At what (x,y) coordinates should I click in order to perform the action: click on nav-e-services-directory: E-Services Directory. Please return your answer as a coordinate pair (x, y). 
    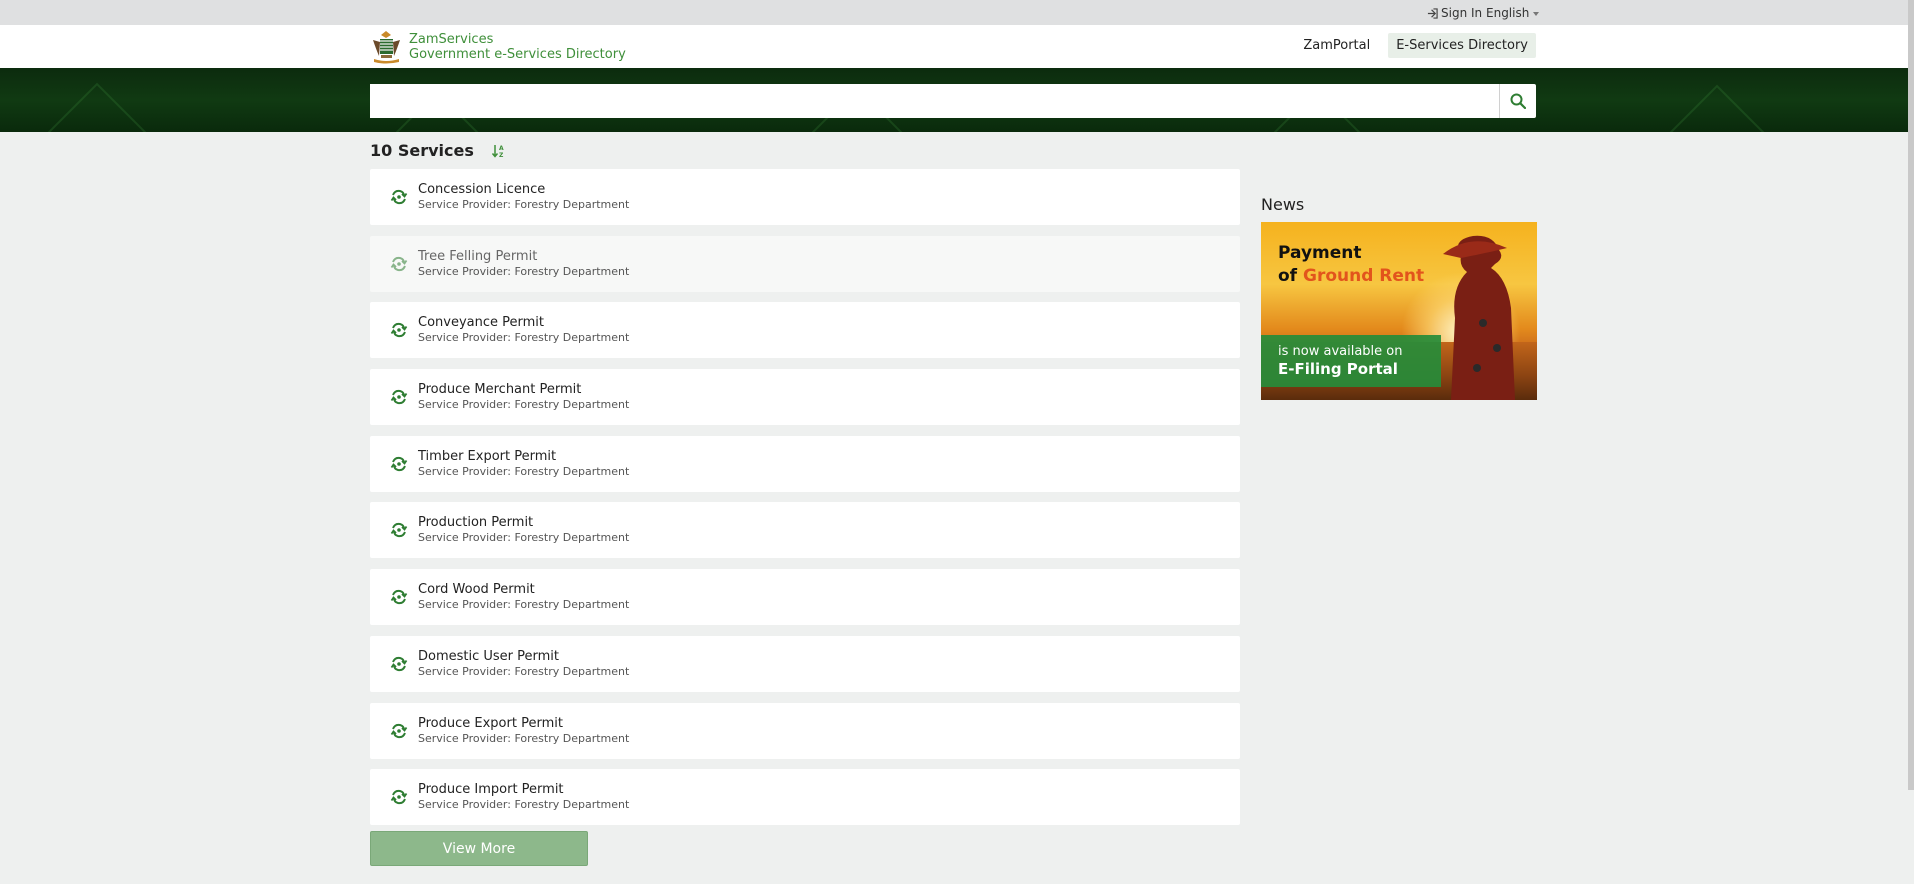
    Looking at the image, I should click on (1462, 45).